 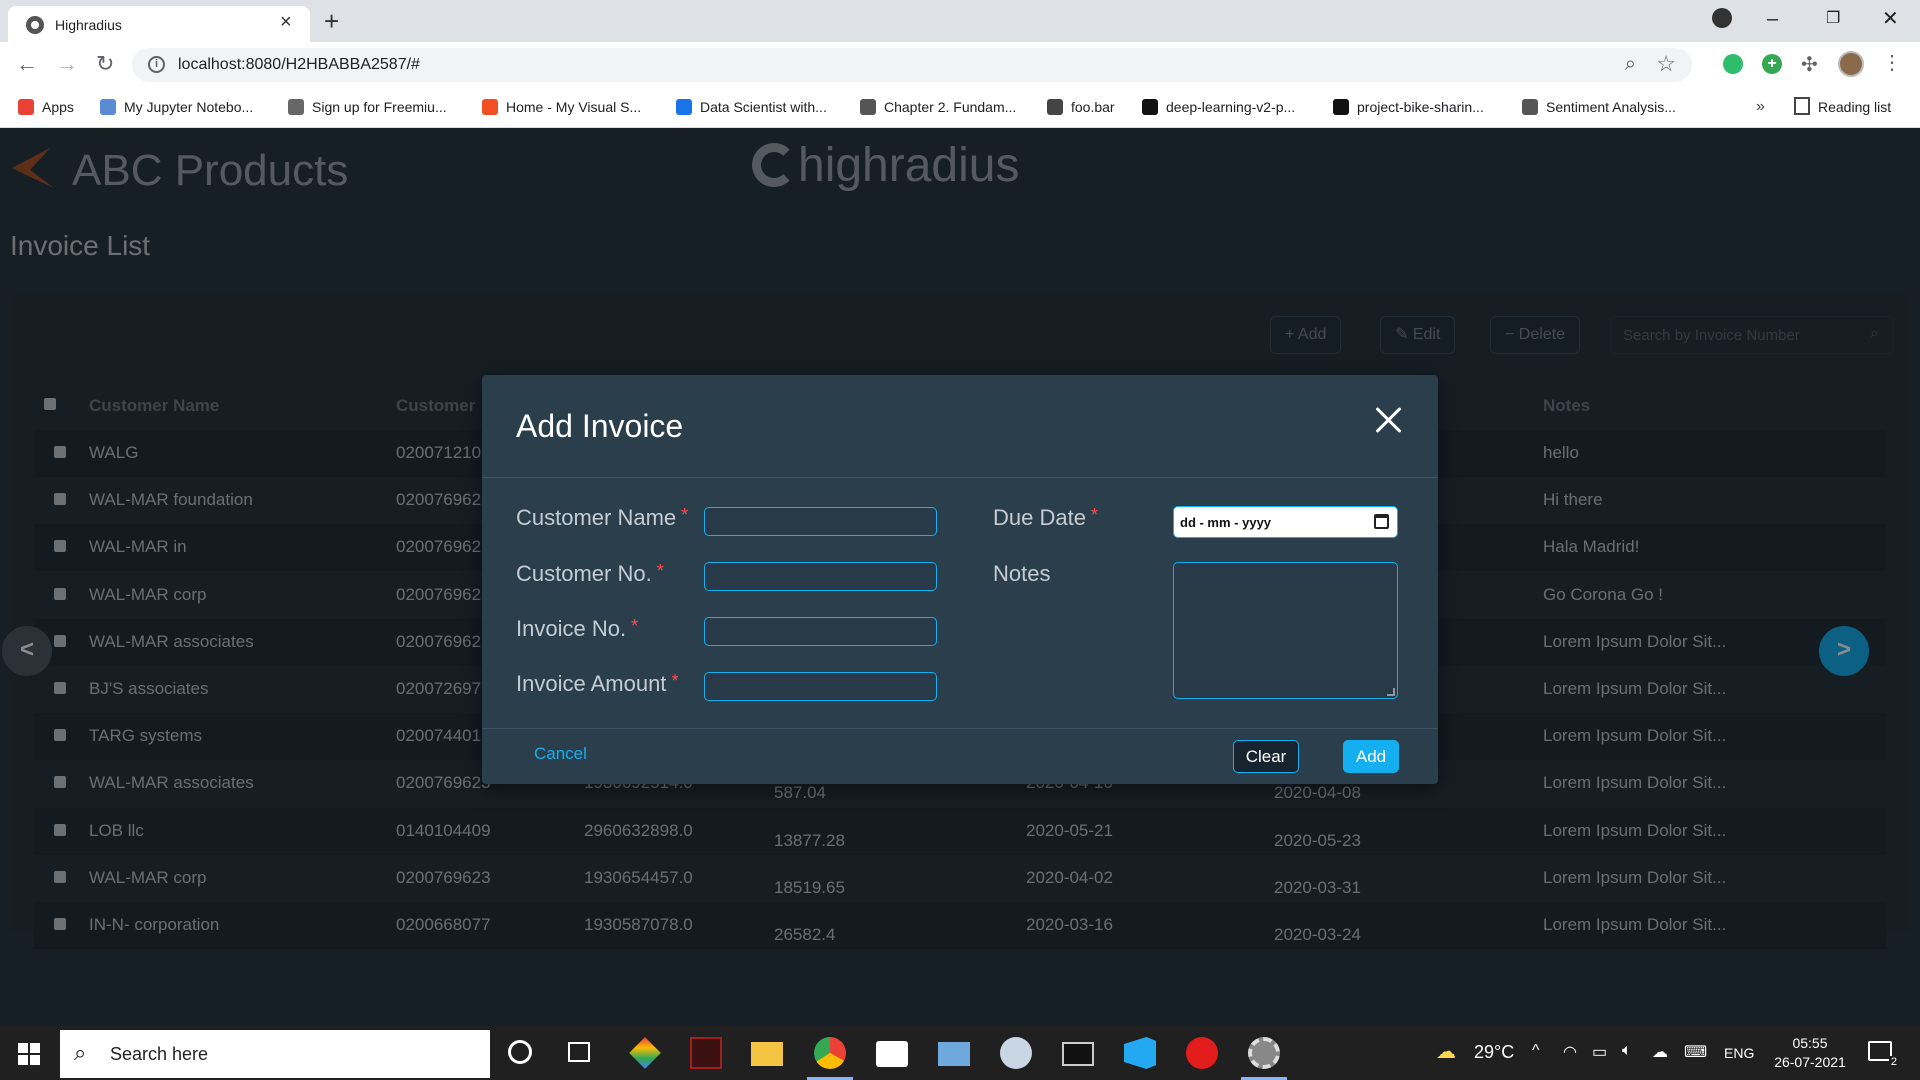 I want to click on window-close-icon: ✕, so click(x=1890, y=19).